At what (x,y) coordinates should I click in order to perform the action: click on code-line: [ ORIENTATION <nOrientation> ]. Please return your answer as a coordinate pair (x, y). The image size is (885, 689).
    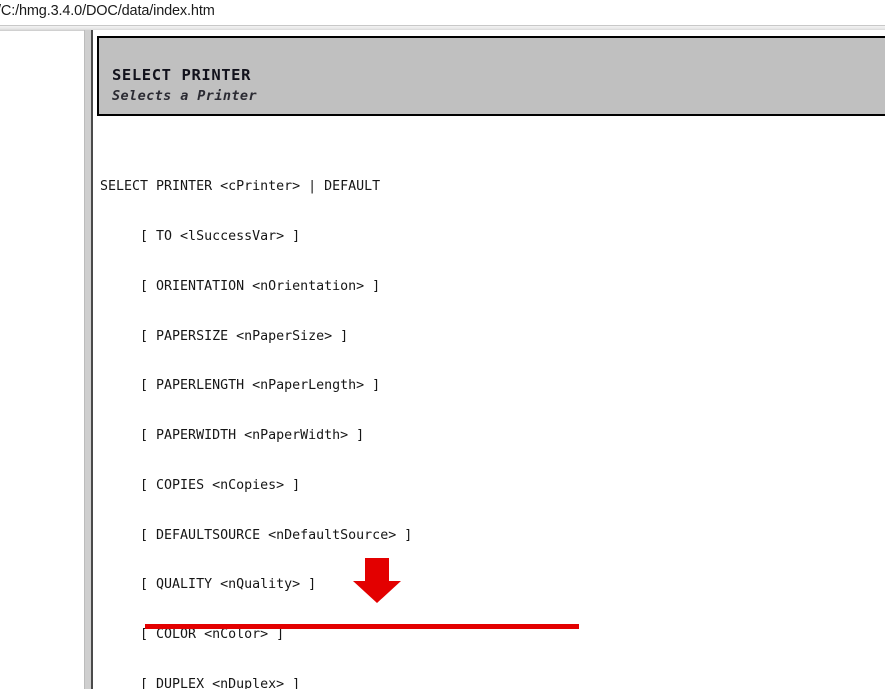
    Looking at the image, I should click on (240, 286).